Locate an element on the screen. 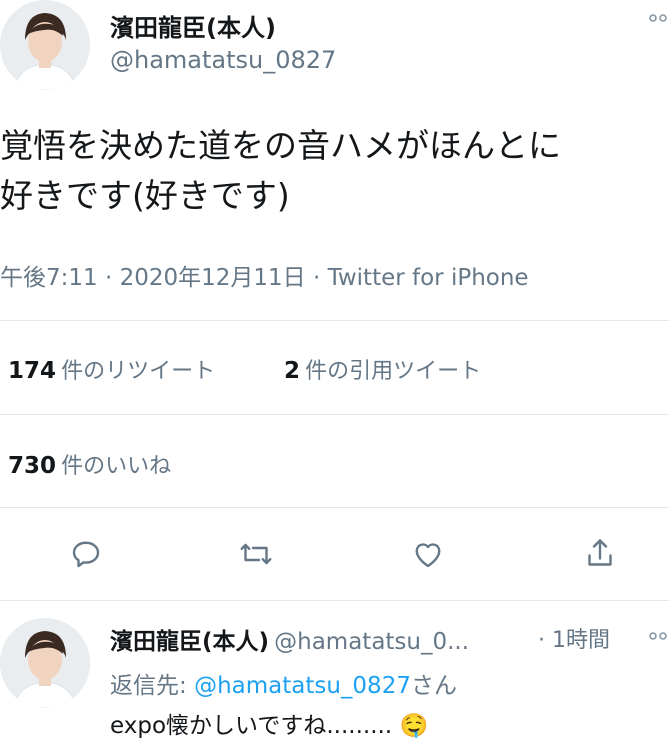 The width and height of the screenshot is (669, 750). reply-author-avatar is located at coordinates (45, 663).